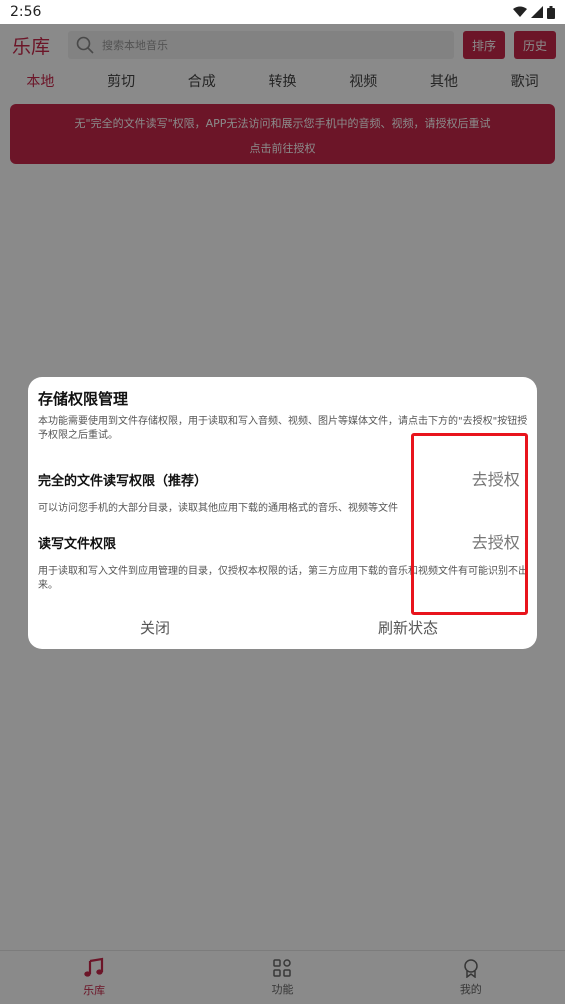 Image resolution: width=565 pixels, height=1004 pixels. Describe the element at coordinates (26, 12) in the screenshot. I see `status-time: 2:56` at that location.